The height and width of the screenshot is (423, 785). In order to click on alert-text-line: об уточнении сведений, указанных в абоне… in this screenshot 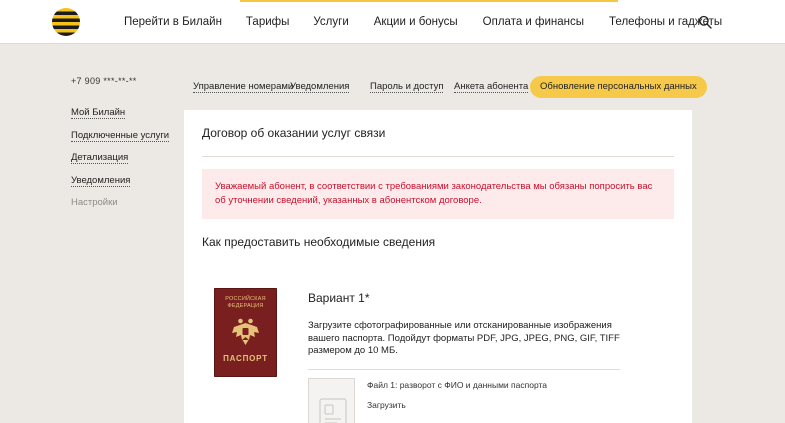, I will do `click(348, 200)`.